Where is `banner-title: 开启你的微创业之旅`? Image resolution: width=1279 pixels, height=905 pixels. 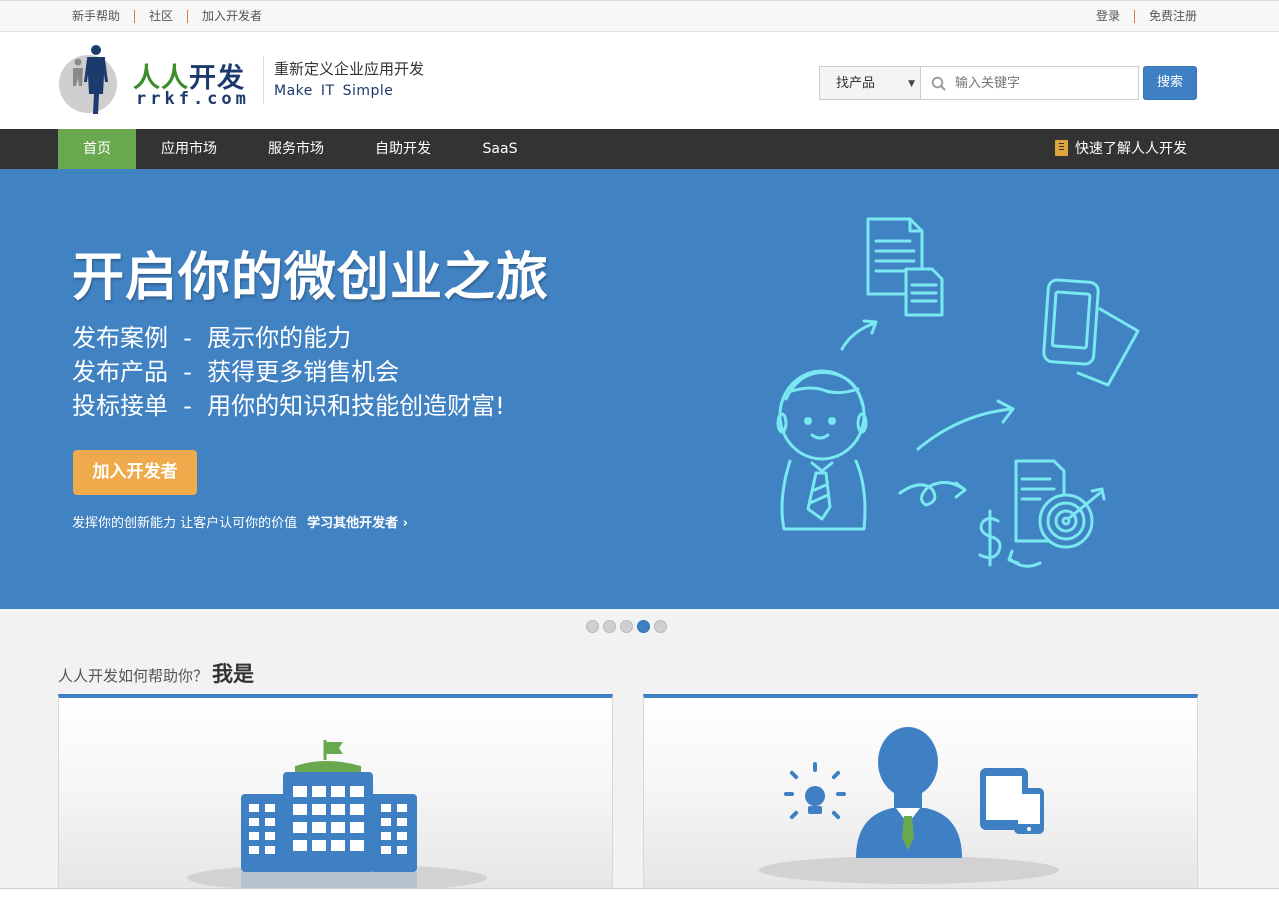
banner-title: 开启你的微创业之旅 is located at coordinates (311, 278).